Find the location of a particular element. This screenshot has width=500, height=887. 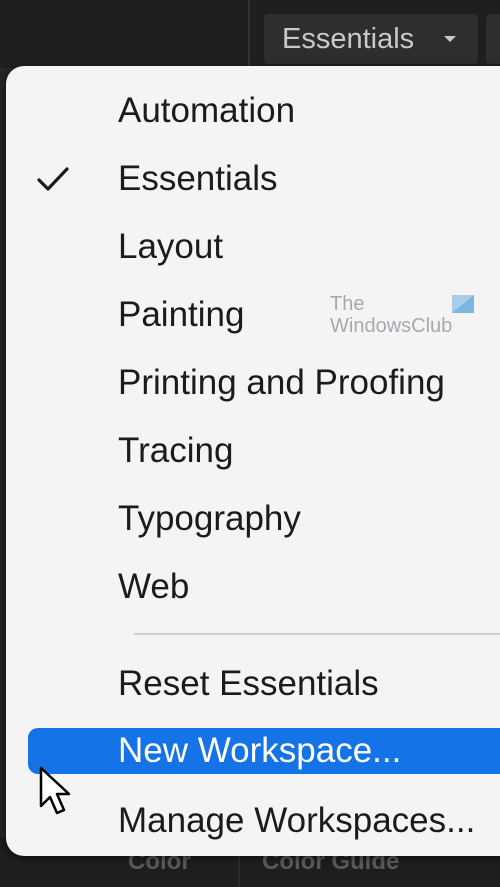

menu-item-web: Web is located at coordinates (253, 587).